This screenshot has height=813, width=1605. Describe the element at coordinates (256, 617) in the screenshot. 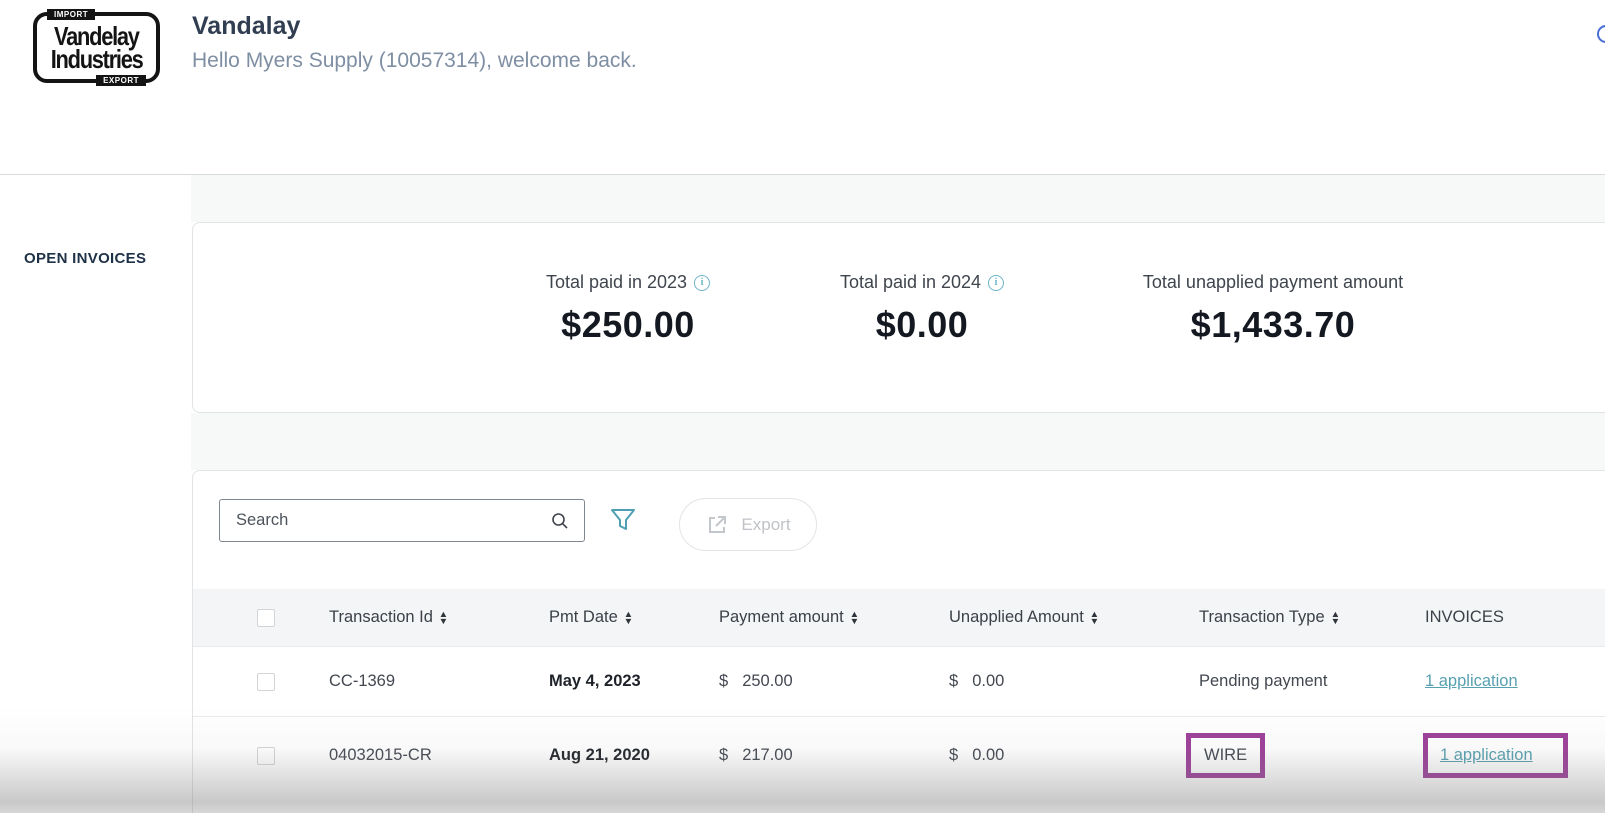

I see `header-select-cell` at that location.